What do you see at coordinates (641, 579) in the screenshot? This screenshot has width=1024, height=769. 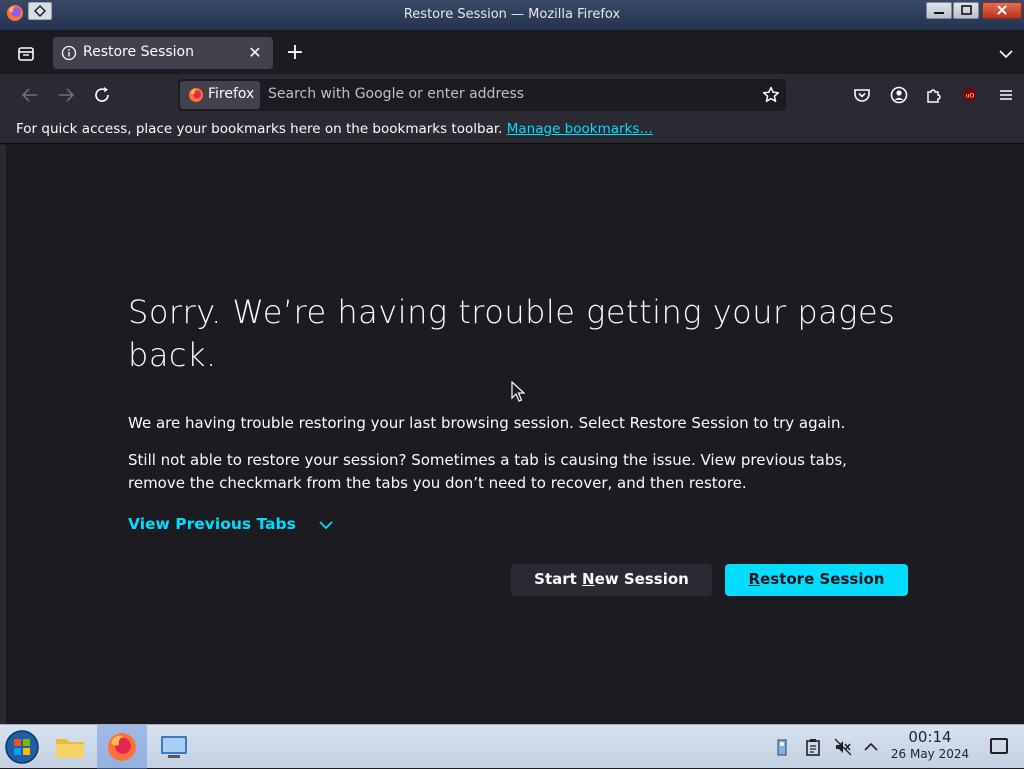 I see `start-new-session-label-rest: ew Session` at bounding box center [641, 579].